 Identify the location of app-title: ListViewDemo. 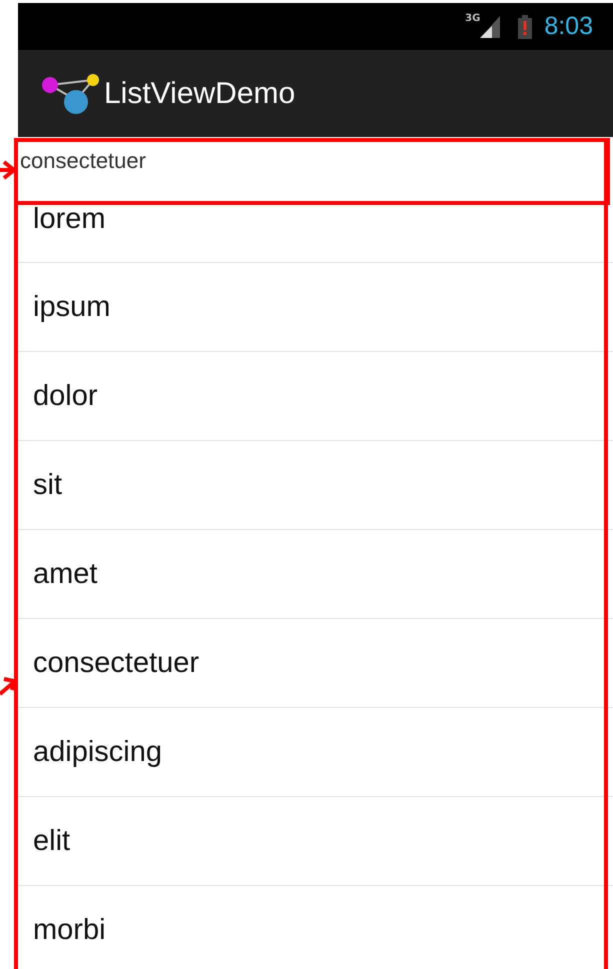
(200, 93).